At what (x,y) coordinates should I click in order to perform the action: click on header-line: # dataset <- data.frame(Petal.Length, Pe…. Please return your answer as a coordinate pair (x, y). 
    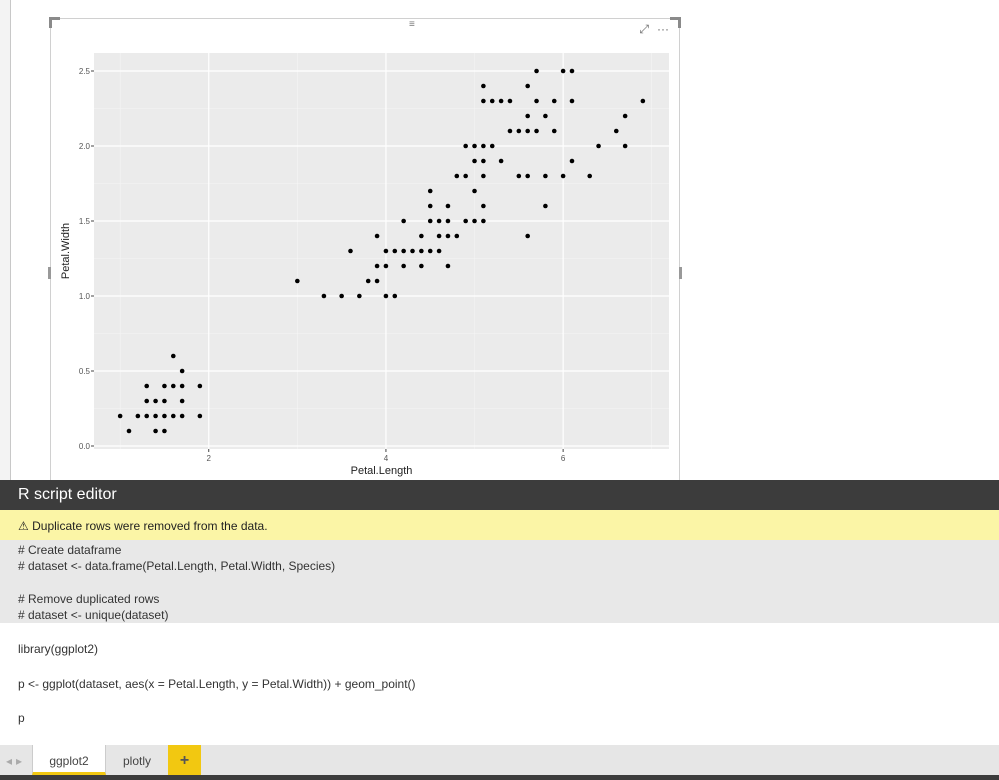
    Looking at the image, I should click on (177, 566).